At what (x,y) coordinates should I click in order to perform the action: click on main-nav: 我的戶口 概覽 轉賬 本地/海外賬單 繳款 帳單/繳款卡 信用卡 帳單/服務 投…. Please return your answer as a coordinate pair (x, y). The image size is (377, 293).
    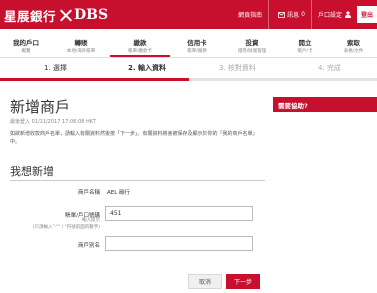
    Looking at the image, I should click on (188, 43).